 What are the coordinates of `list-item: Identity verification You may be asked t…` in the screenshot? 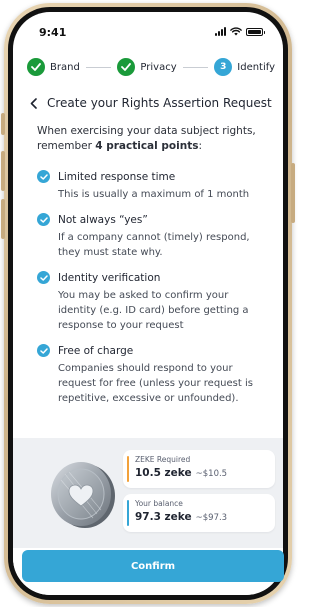 It's located at (153, 302).